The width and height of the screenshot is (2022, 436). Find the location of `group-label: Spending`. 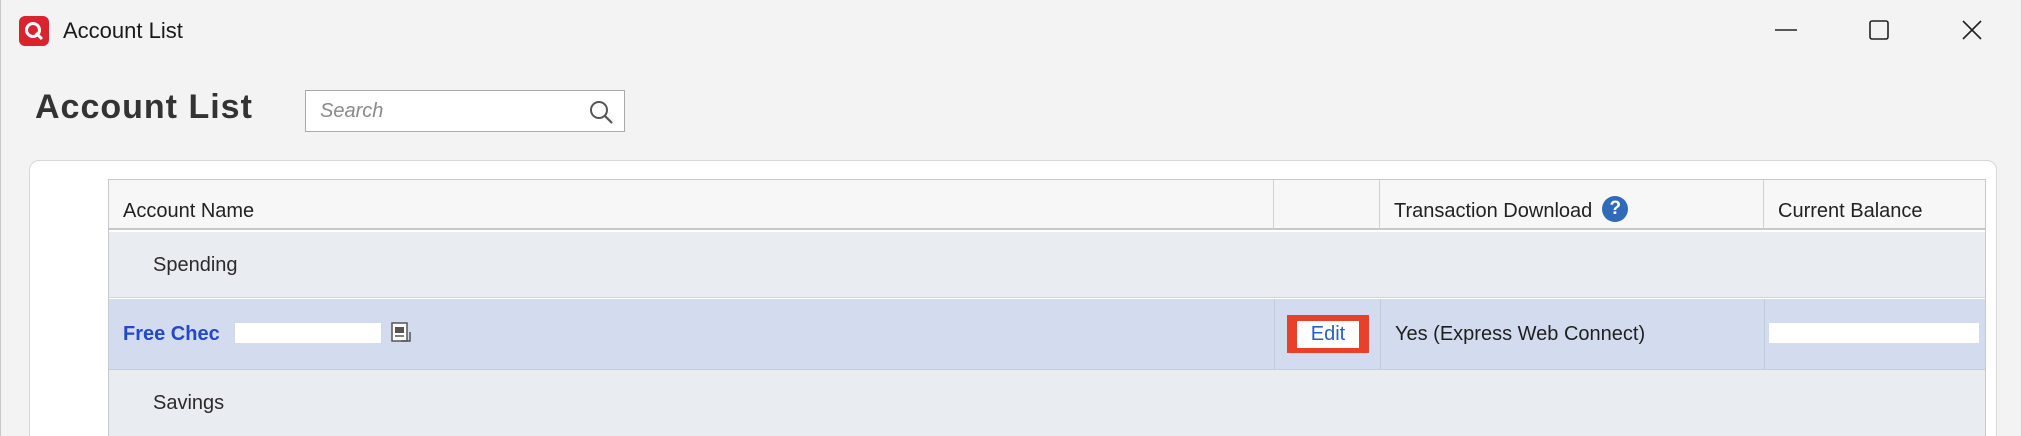

group-label: Spending is located at coordinates (195, 265).